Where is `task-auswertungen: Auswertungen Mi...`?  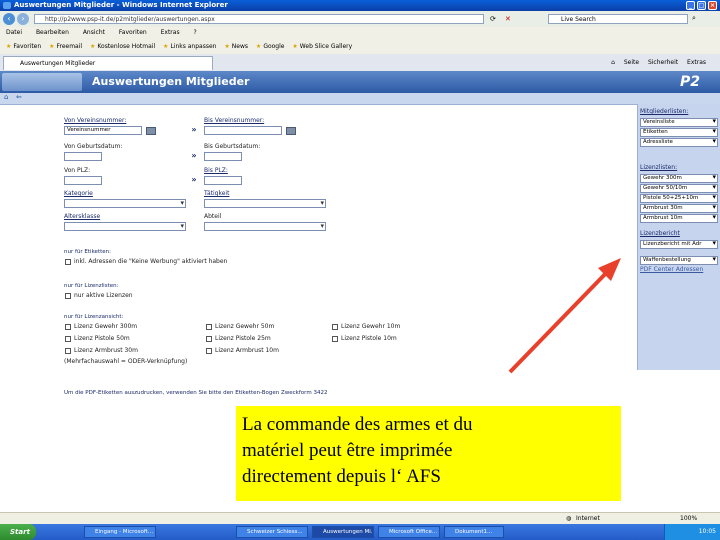 task-auswertungen: Auswertungen Mi... is located at coordinates (343, 532).